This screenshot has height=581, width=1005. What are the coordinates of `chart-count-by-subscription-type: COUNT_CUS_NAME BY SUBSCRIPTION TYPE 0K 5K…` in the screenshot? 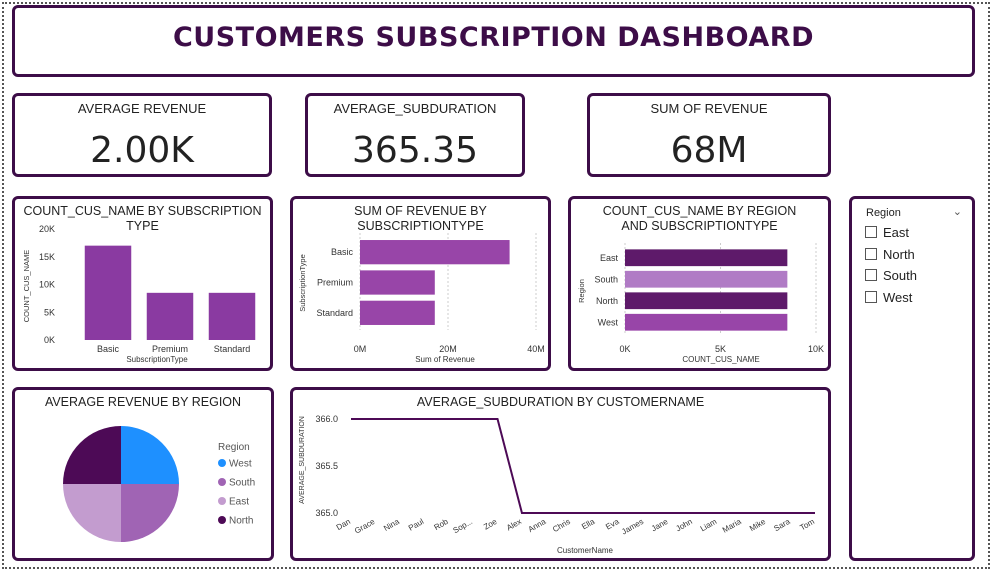 It's located at (142, 283).